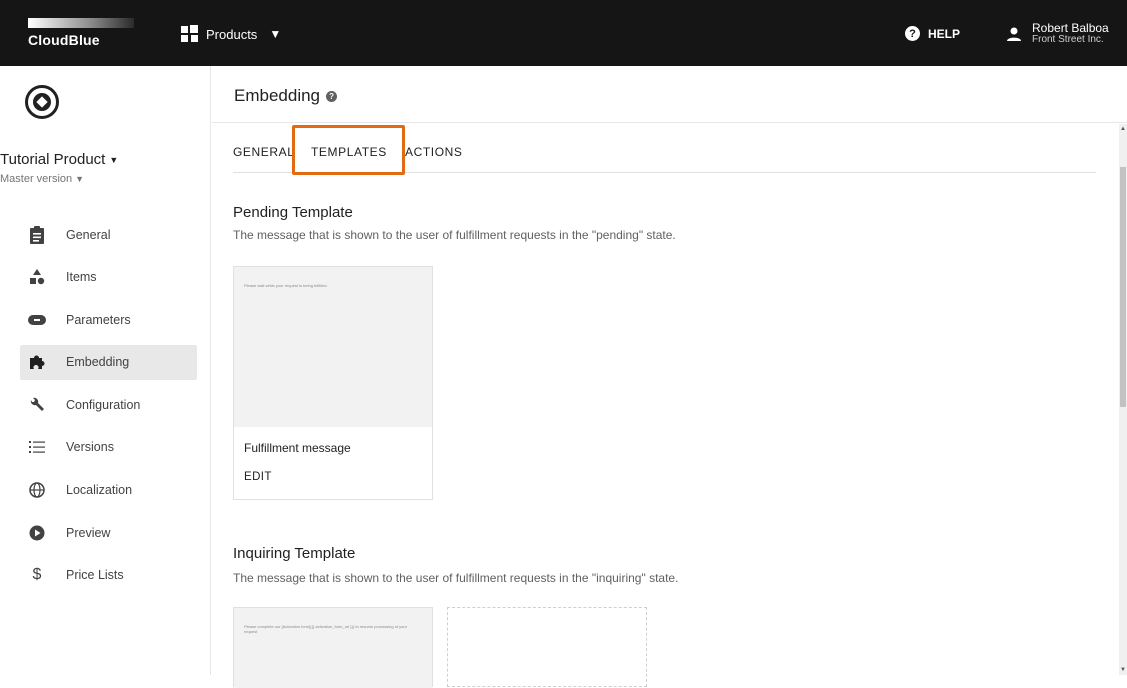 The width and height of the screenshot is (1127, 688). I want to click on page-title-row: Embedding ?, so click(286, 96).